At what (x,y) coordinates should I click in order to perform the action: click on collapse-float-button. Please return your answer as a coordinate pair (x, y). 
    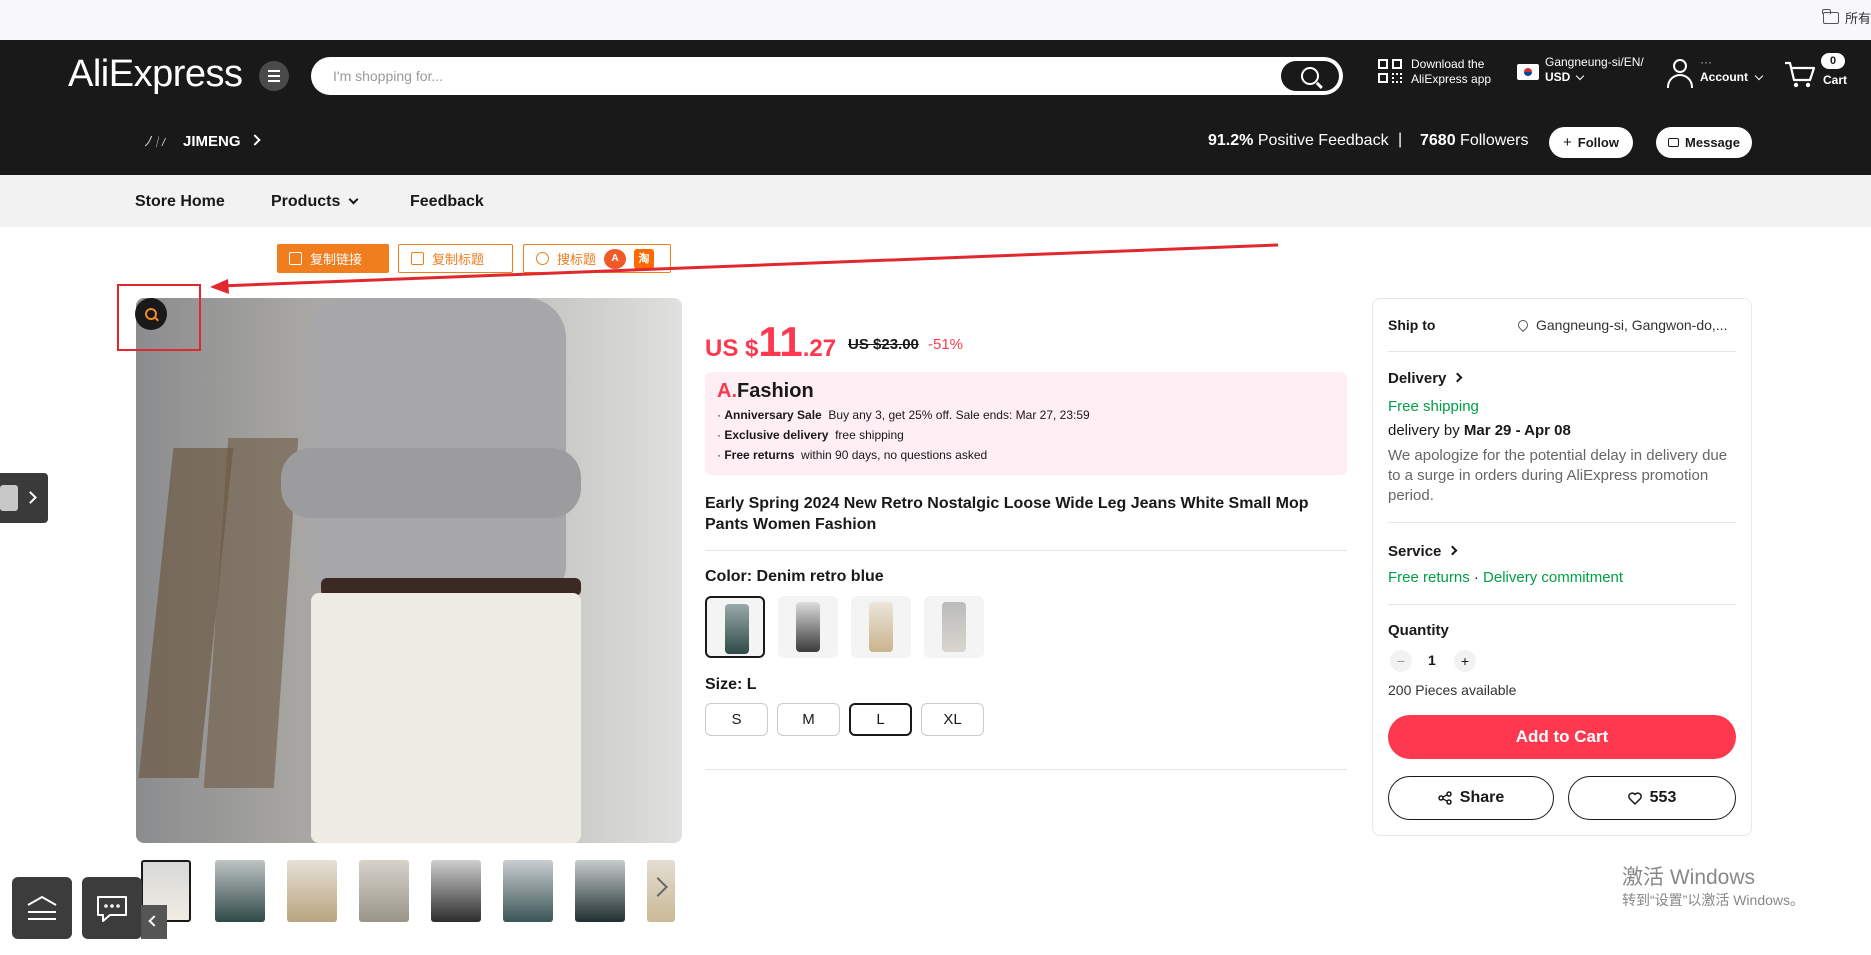
    Looking at the image, I should click on (154, 922).